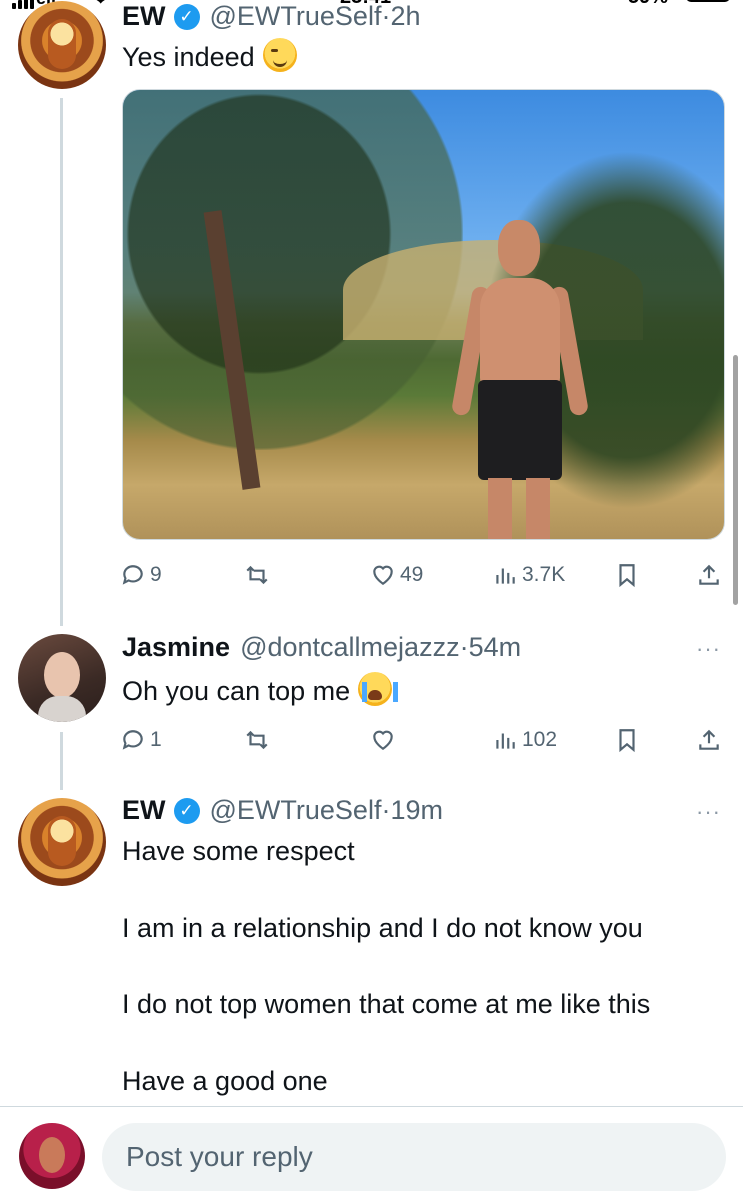  I want to click on view-count: 102, so click(540, 739).